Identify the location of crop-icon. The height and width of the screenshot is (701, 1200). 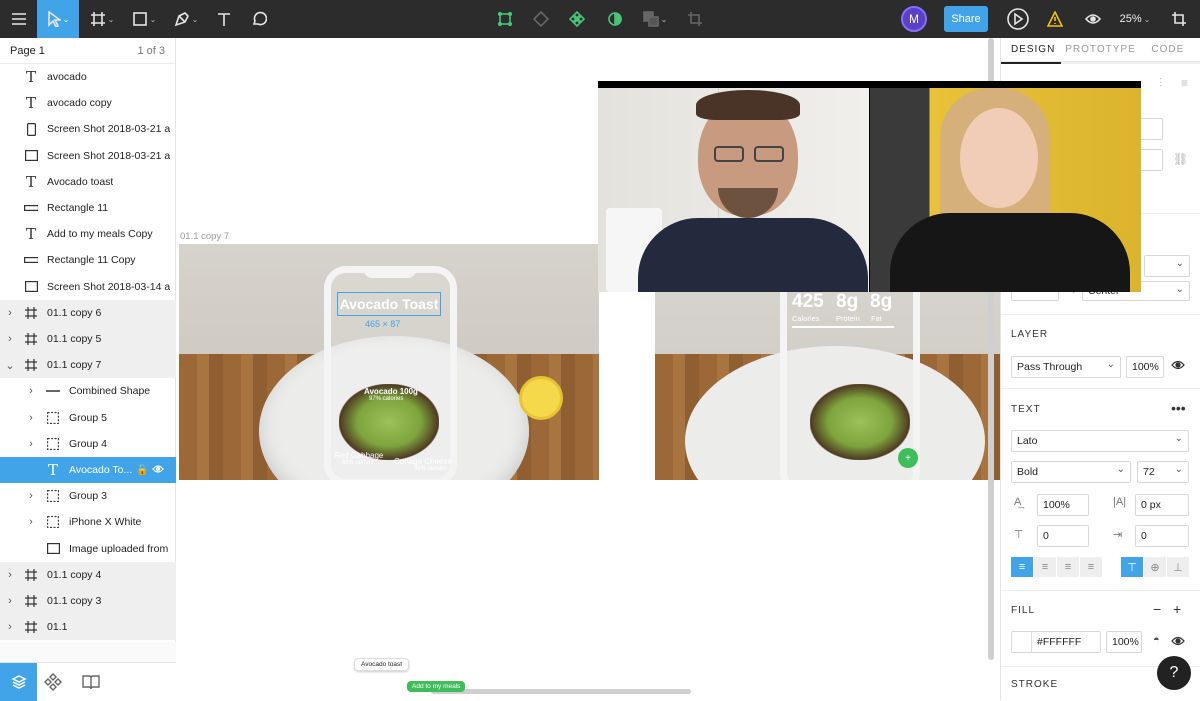
(695, 19).